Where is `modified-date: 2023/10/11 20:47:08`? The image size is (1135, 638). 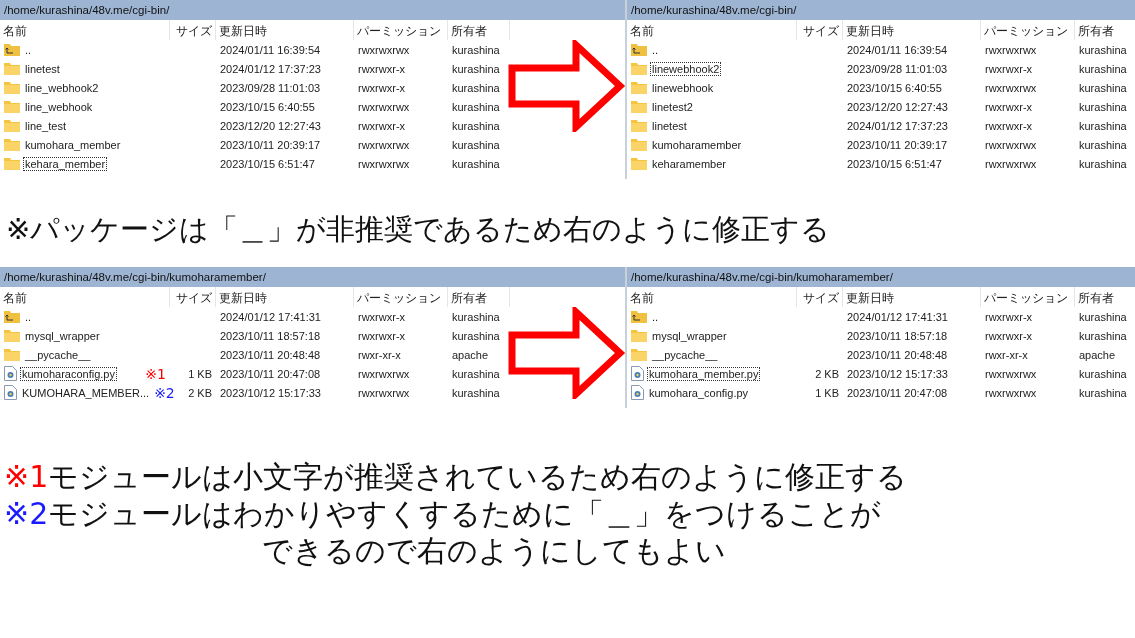 modified-date: 2023/10/11 20:47:08 is located at coordinates (270, 373).